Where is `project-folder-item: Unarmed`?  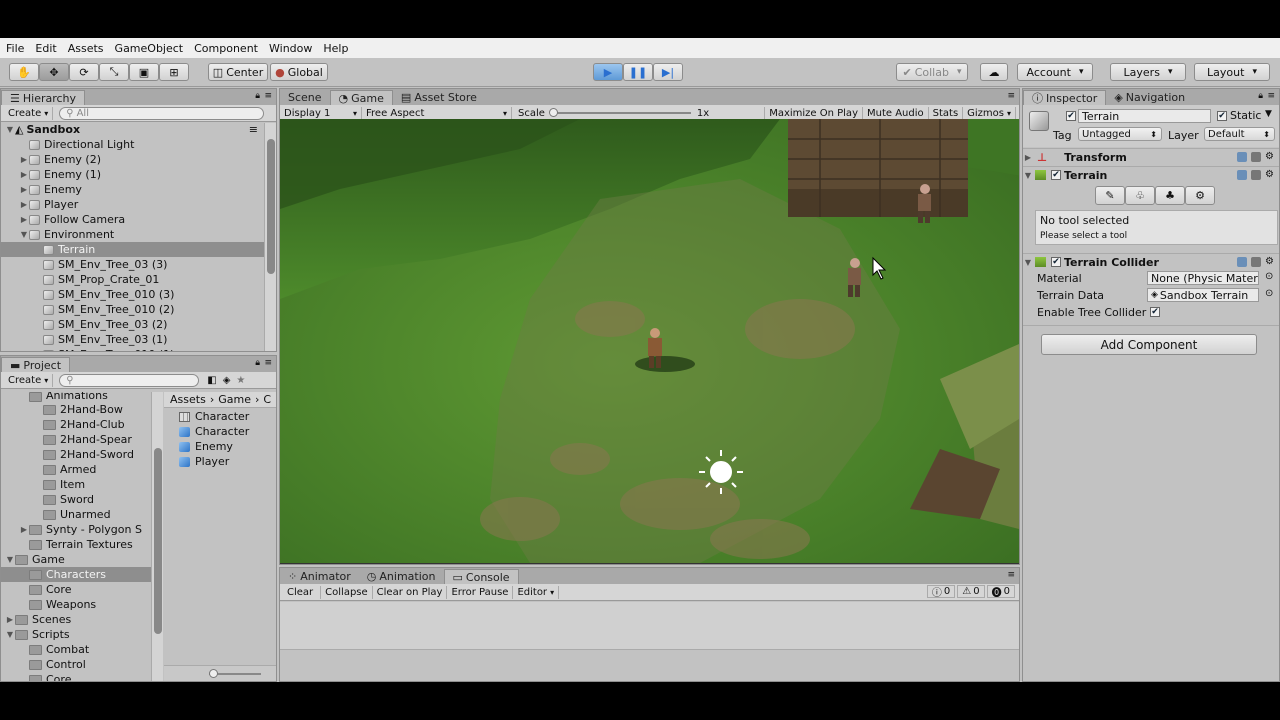 project-folder-item: Unarmed is located at coordinates (76, 514).